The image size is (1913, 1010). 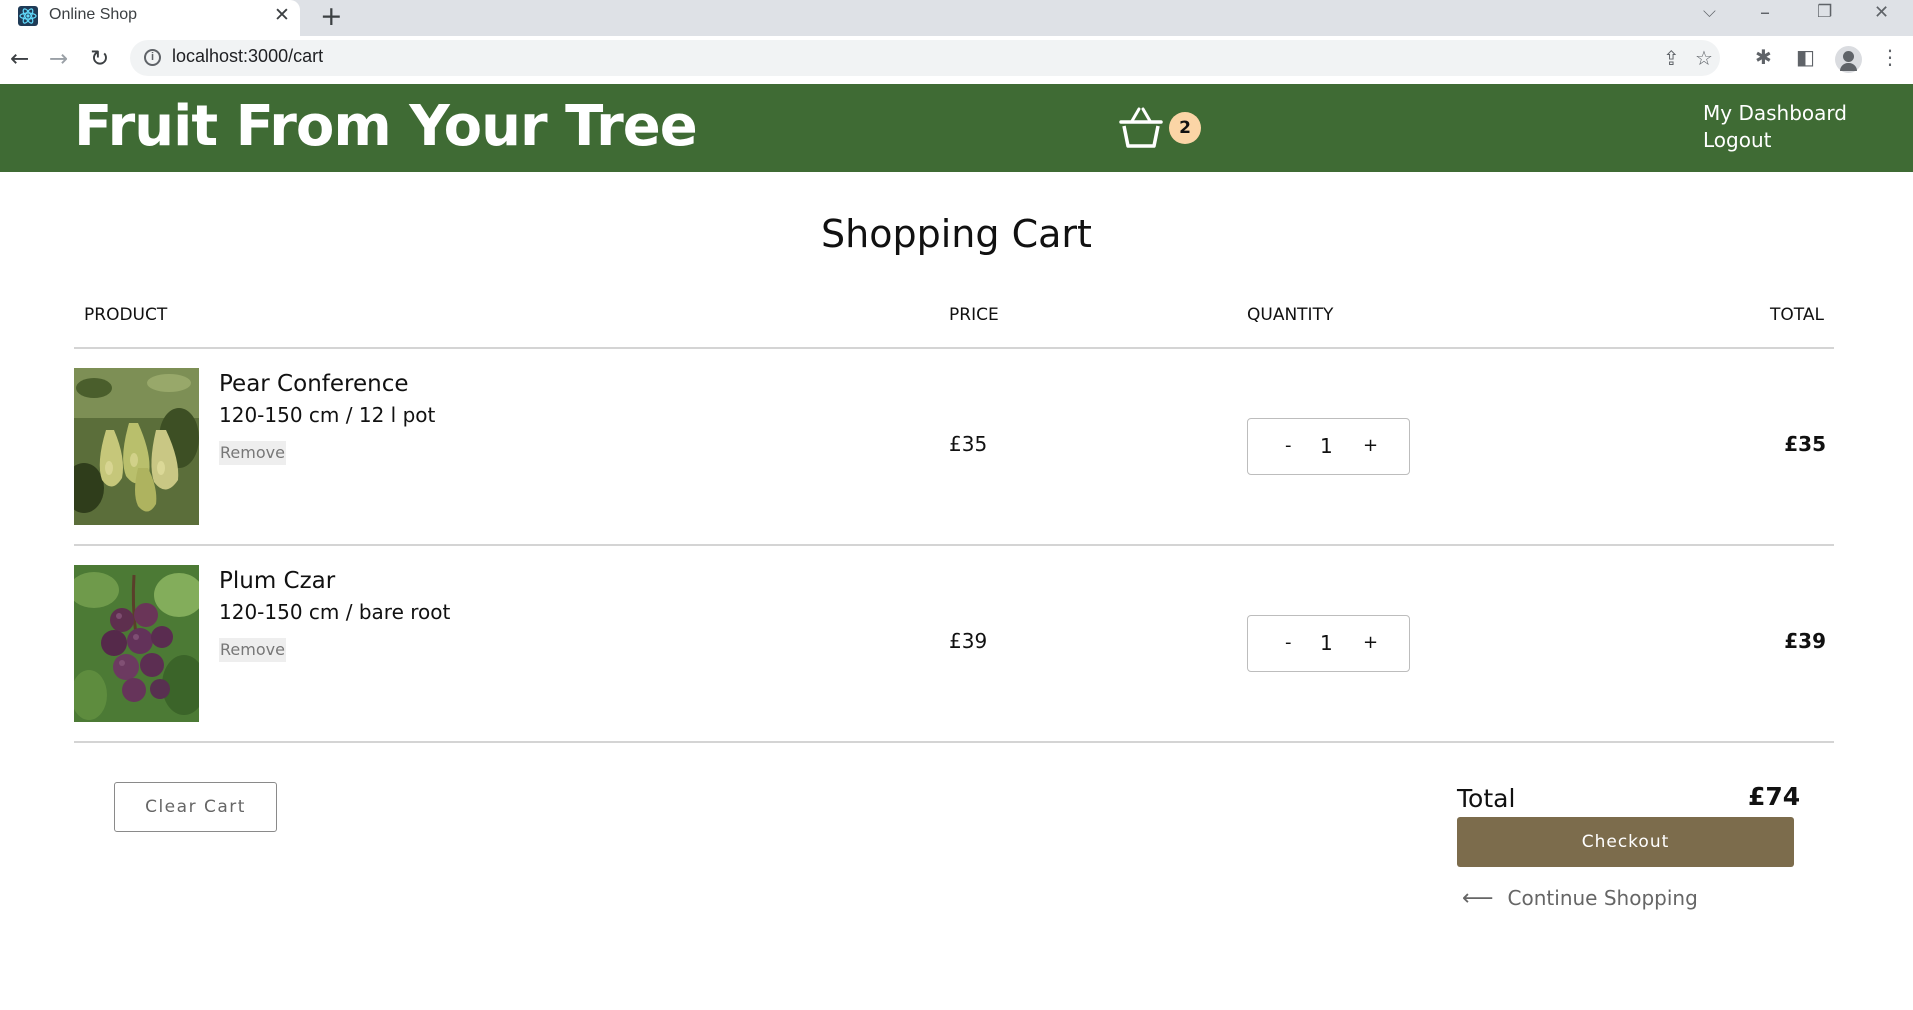 I want to click on back-icon: ←, so click(x=19, y=59).